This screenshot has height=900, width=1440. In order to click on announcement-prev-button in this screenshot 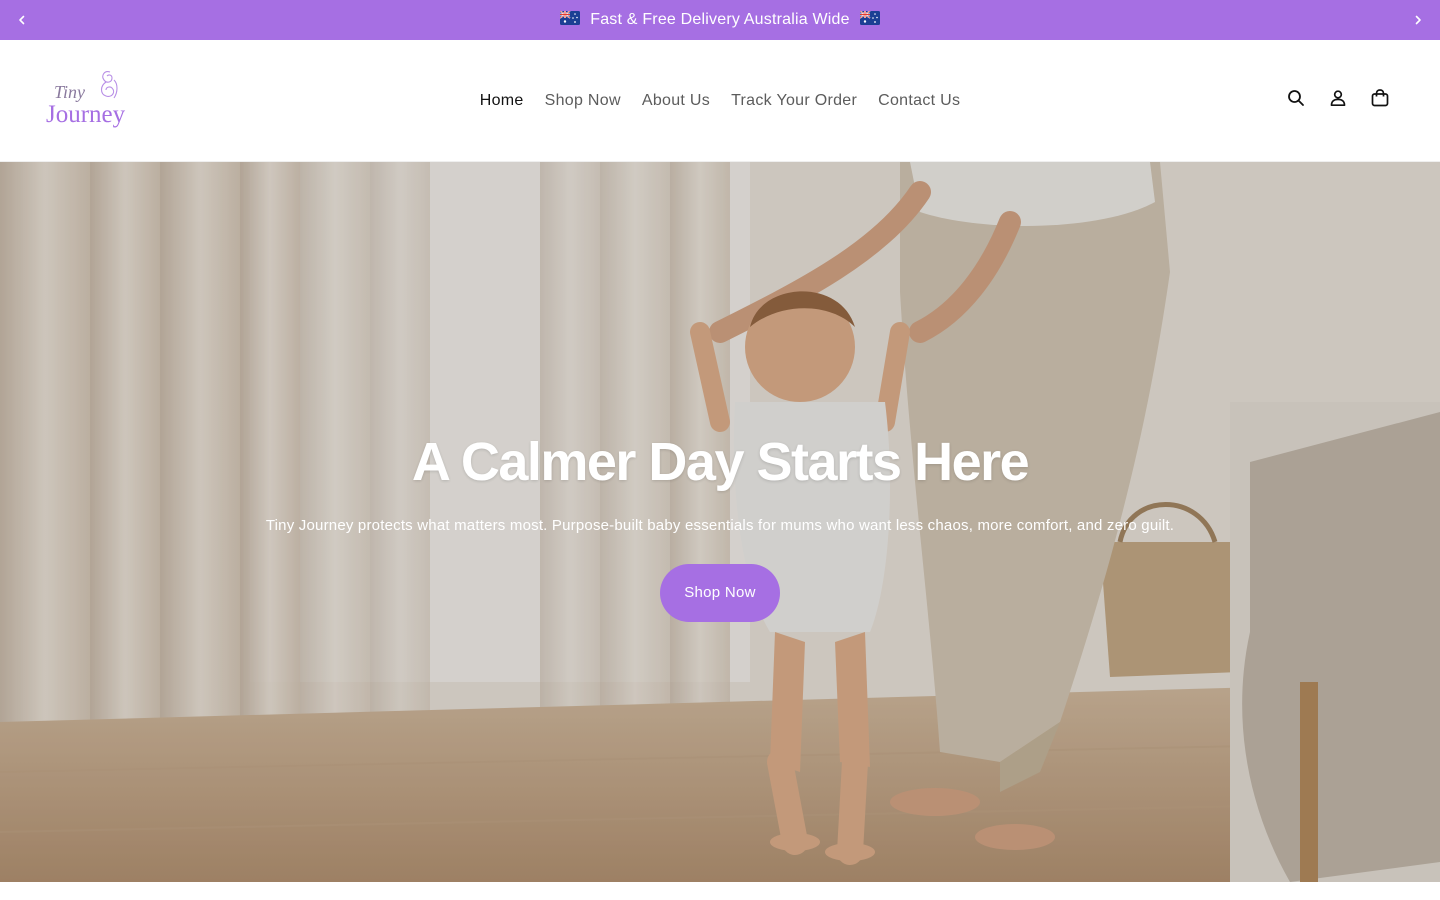, I will do `click(22, 20)`.